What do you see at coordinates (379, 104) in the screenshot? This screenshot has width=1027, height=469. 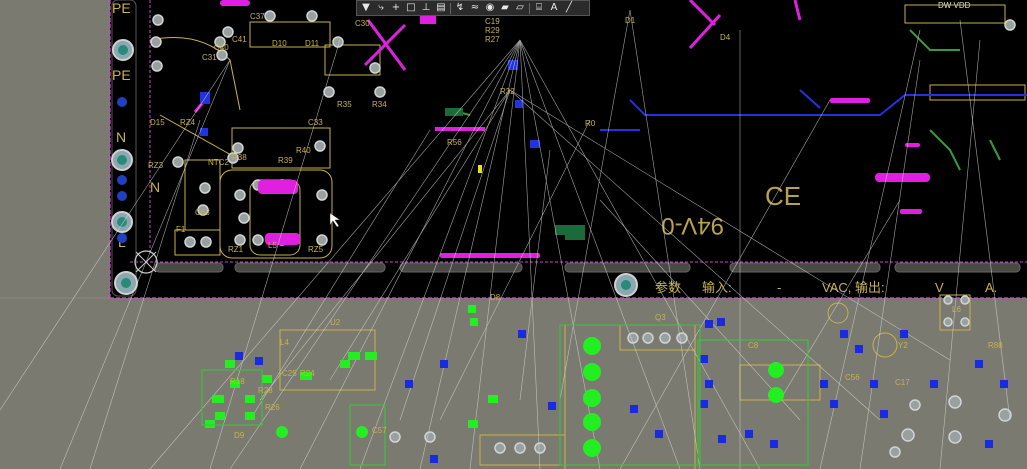 I see `svg-text: R34` at bounding box center [379, 104].